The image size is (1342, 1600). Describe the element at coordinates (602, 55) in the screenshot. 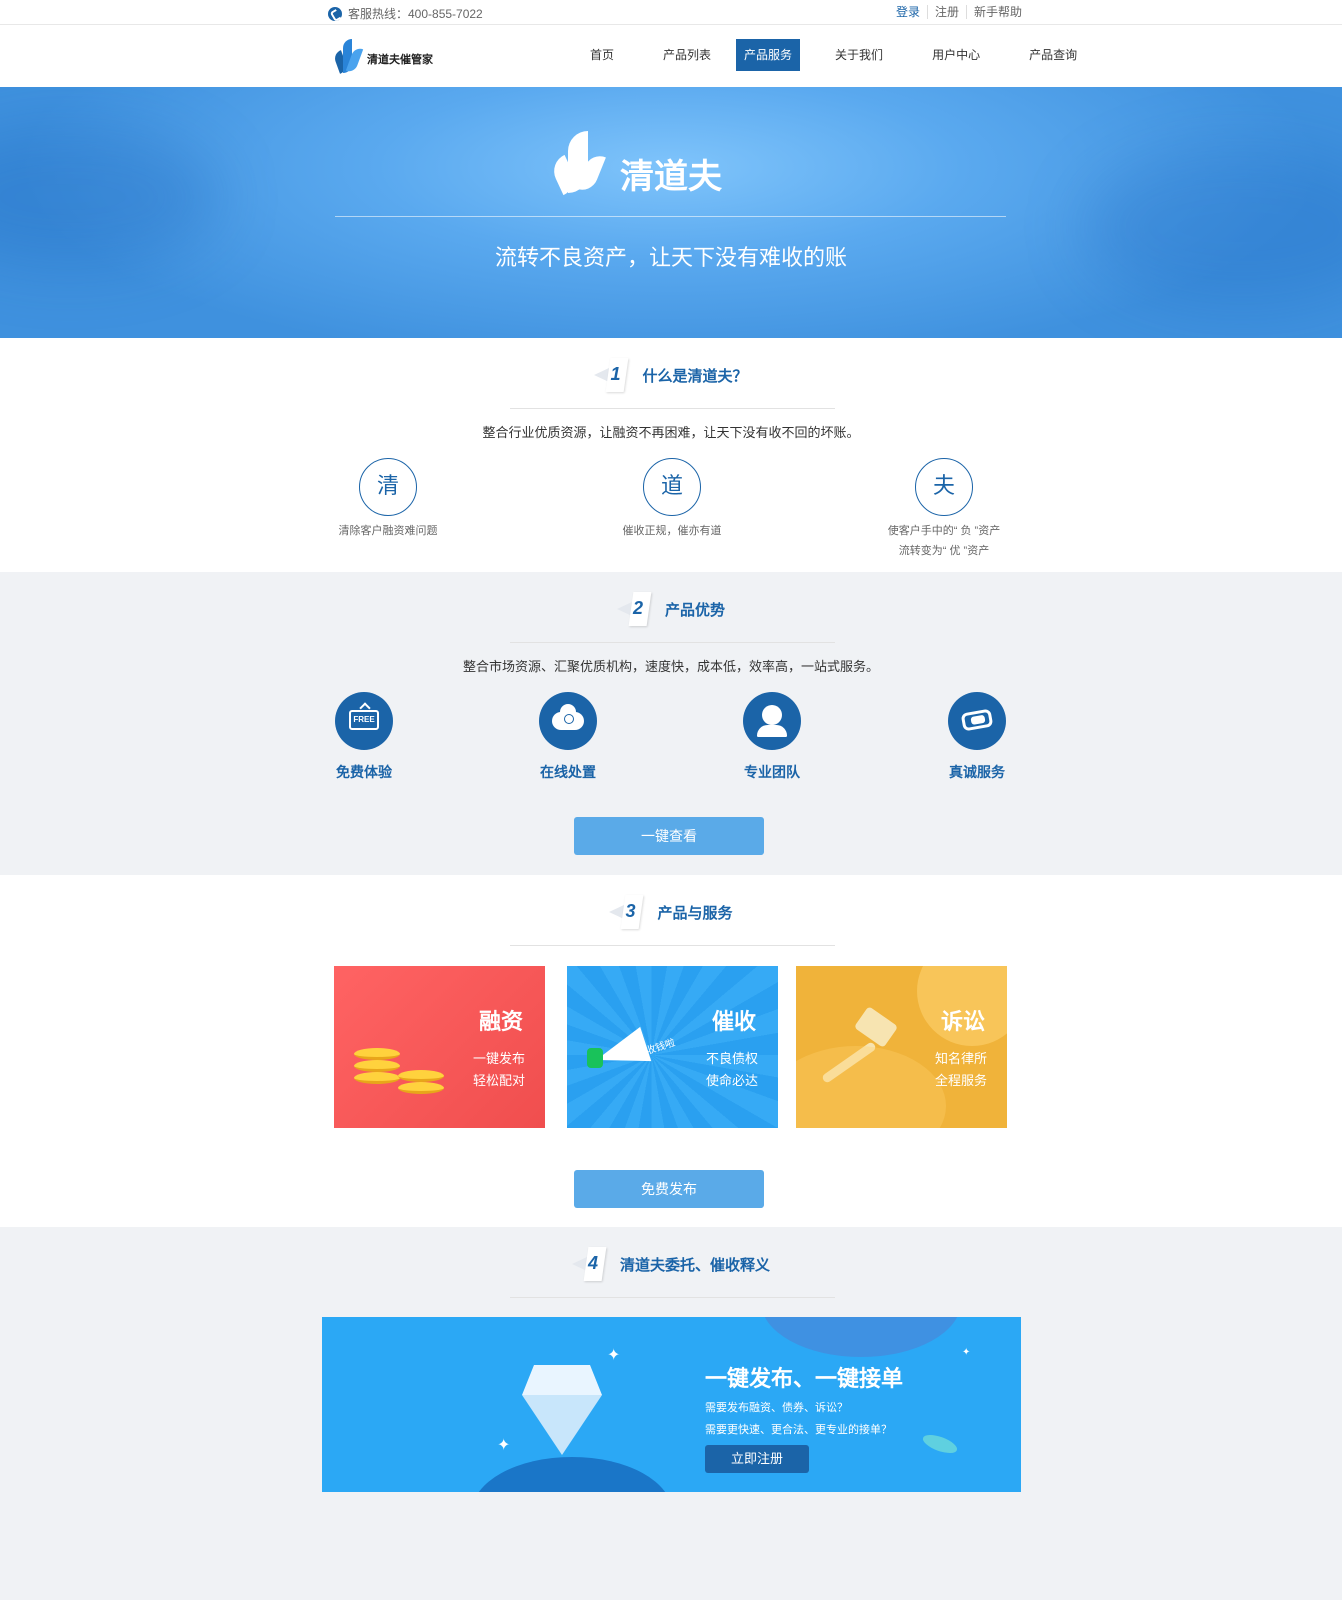

I see `nav-home: 首页` at that location.